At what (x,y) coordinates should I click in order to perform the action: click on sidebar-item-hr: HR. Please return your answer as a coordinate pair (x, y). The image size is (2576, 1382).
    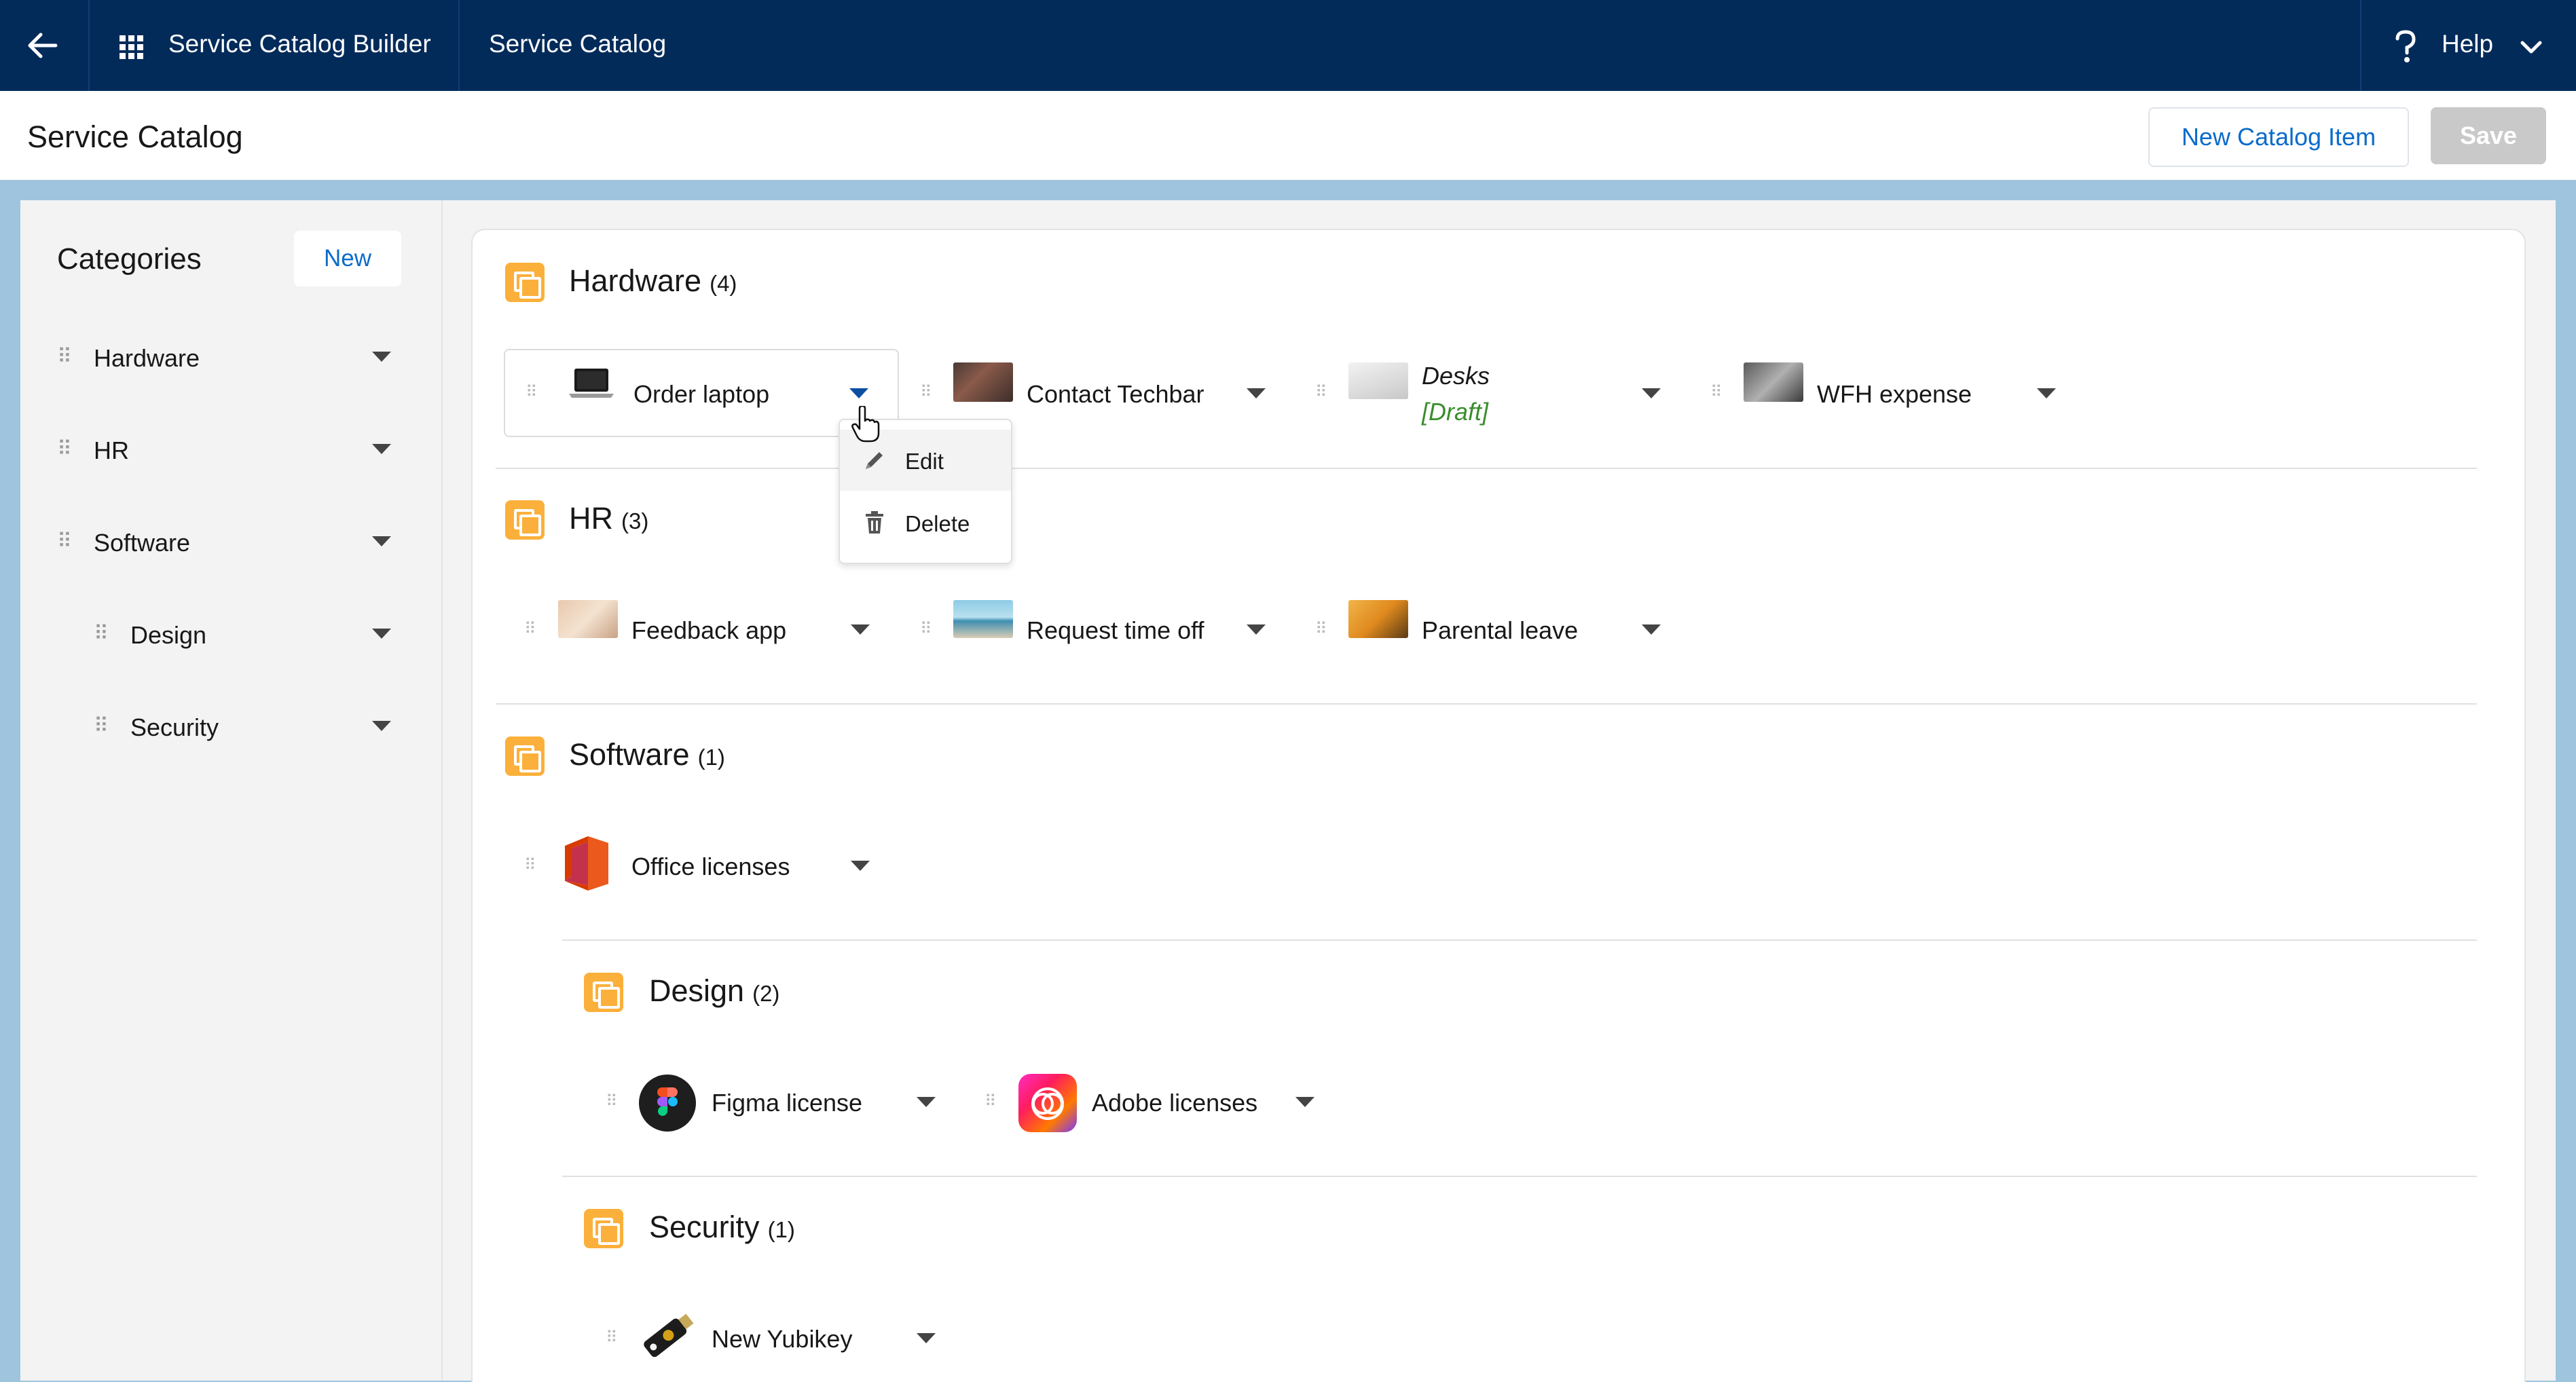
    Looking at the image, I should click on (112, 451).